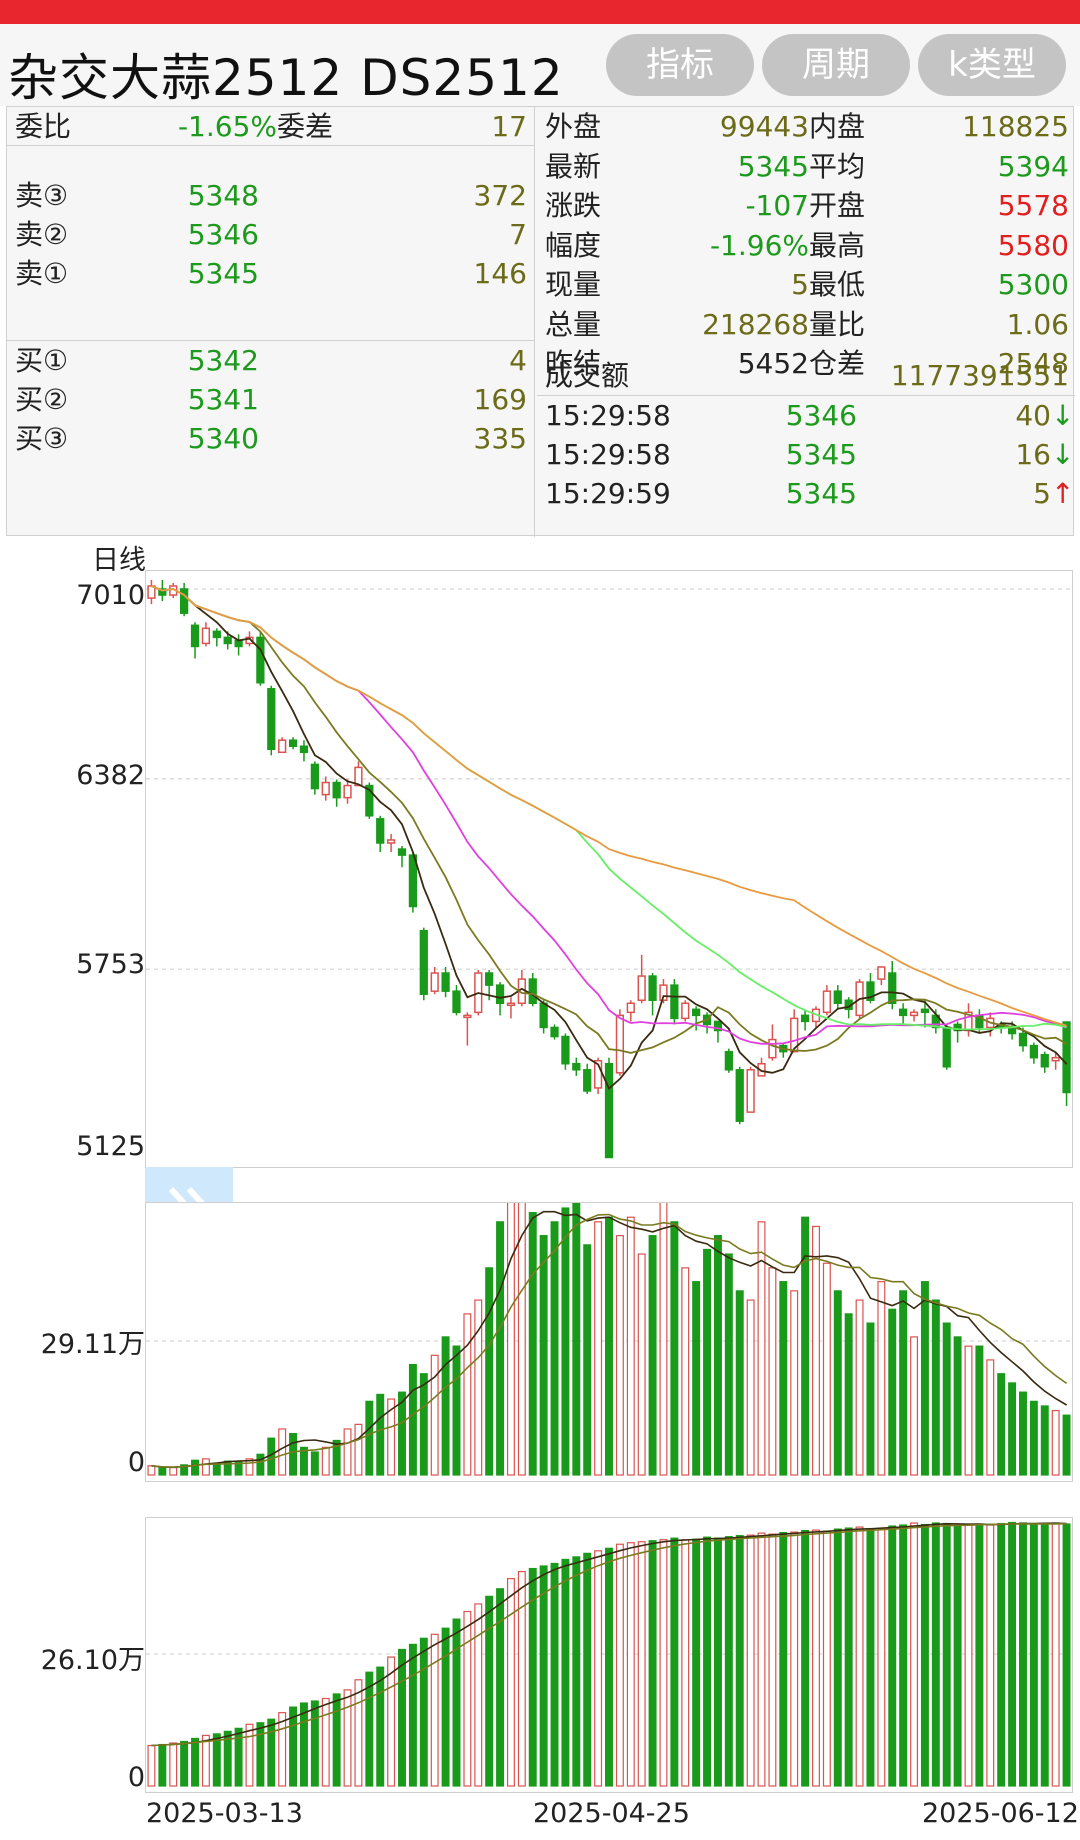  Describe the element at coordinates (806, 285) in the screenshot. I see `stat-row: 现量 5 最低 5300` at that location.